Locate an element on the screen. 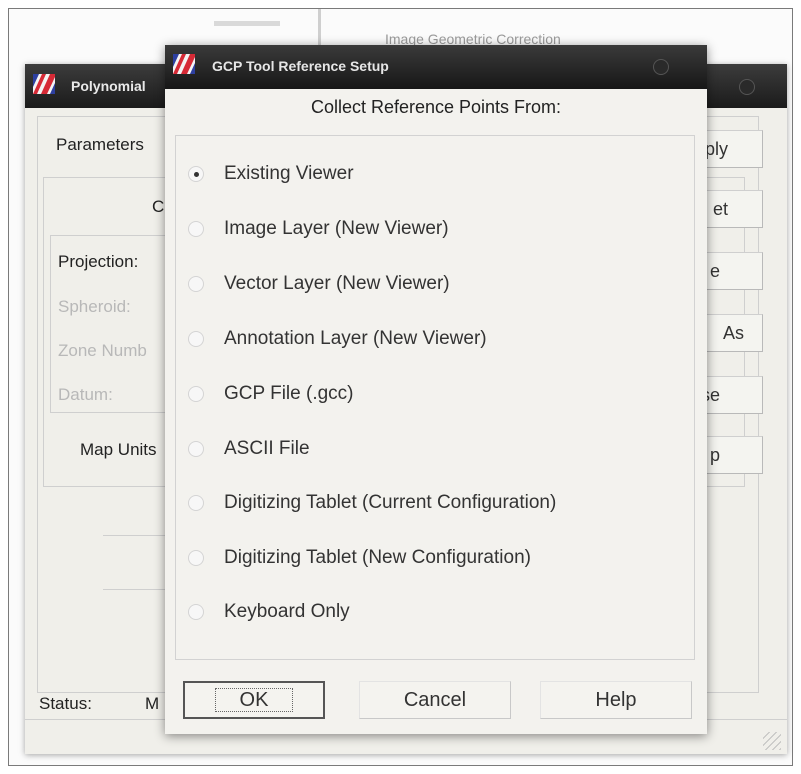 The height and width of the screenshot is (774, 801). resize-grip-icon is located at coordinates (772, 741).